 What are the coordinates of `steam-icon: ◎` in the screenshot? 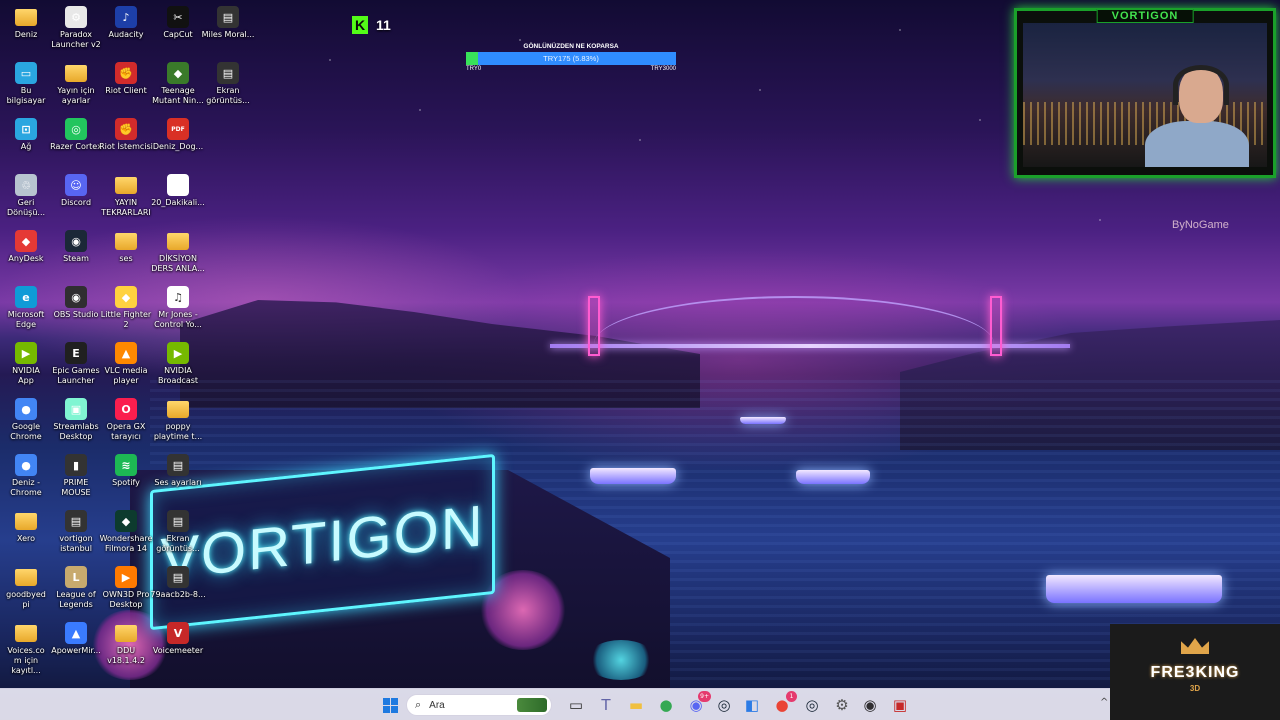 It's located at (724, 705).